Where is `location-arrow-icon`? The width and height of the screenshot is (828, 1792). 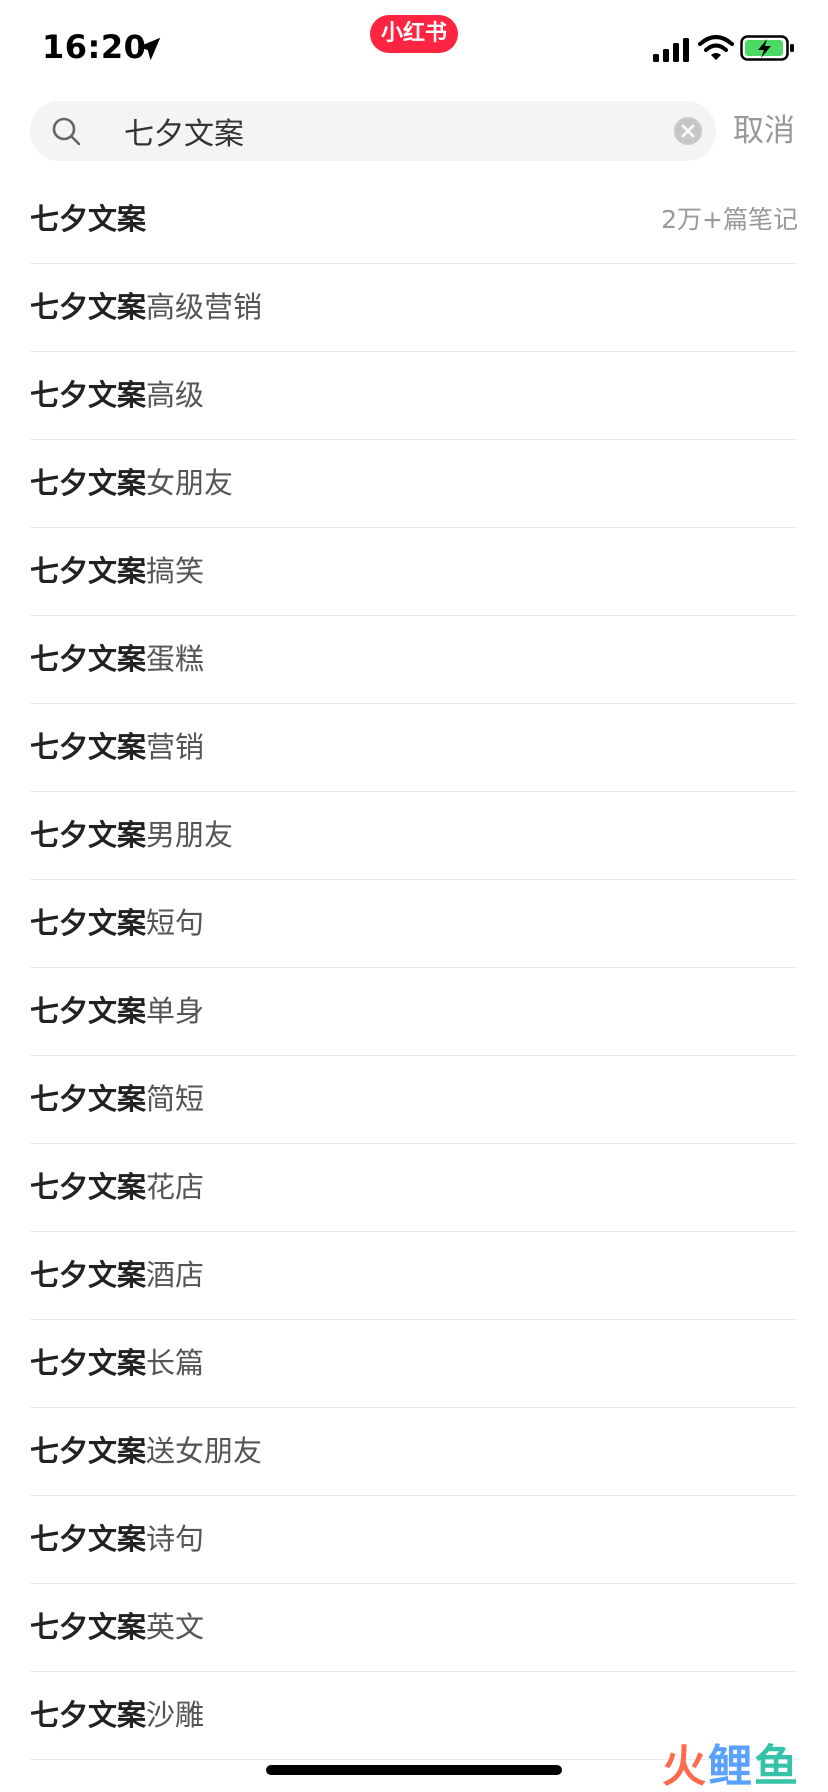
location-arrow-icon is located at coordinates (149, 49).